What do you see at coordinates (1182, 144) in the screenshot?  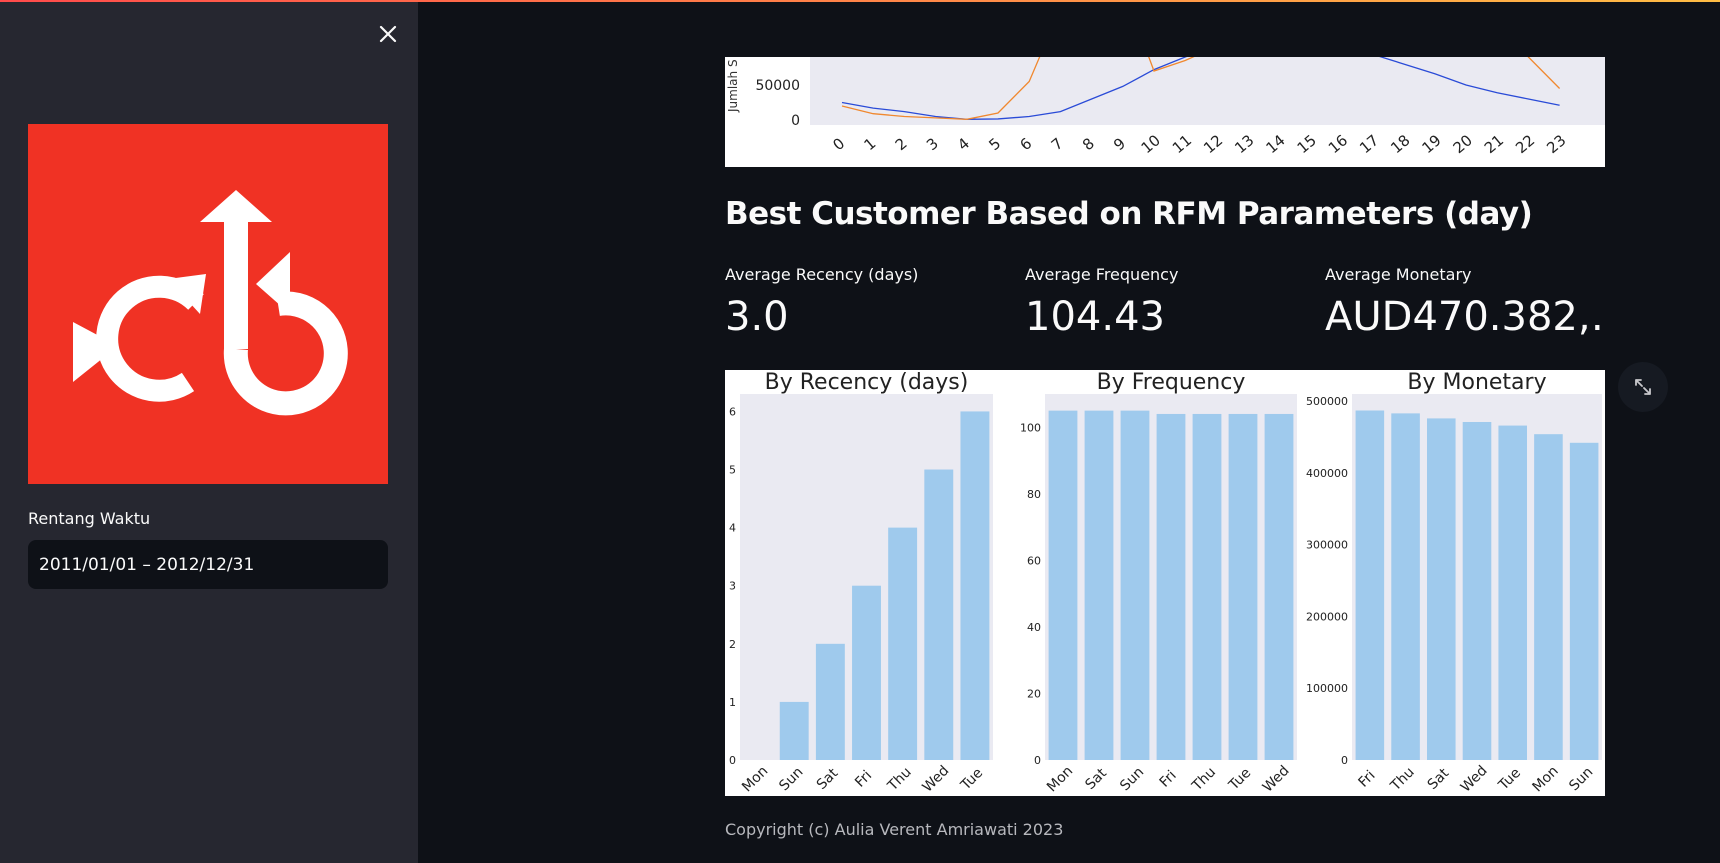 I see `hourly-xtick-label: 11` at bounding box center [1182, 144].